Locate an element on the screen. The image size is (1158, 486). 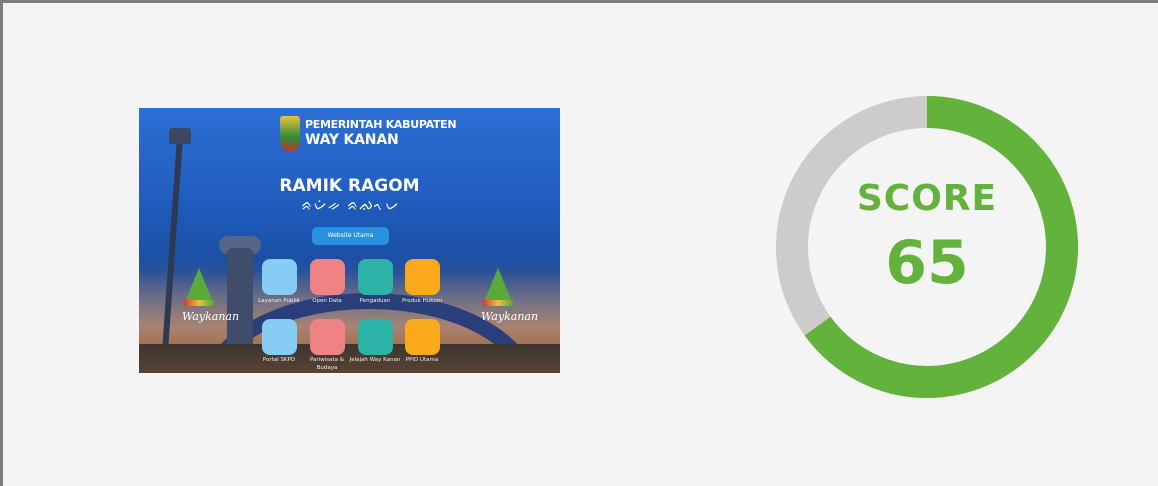
tile-ppid-utama is located at coordinates (422, 337).